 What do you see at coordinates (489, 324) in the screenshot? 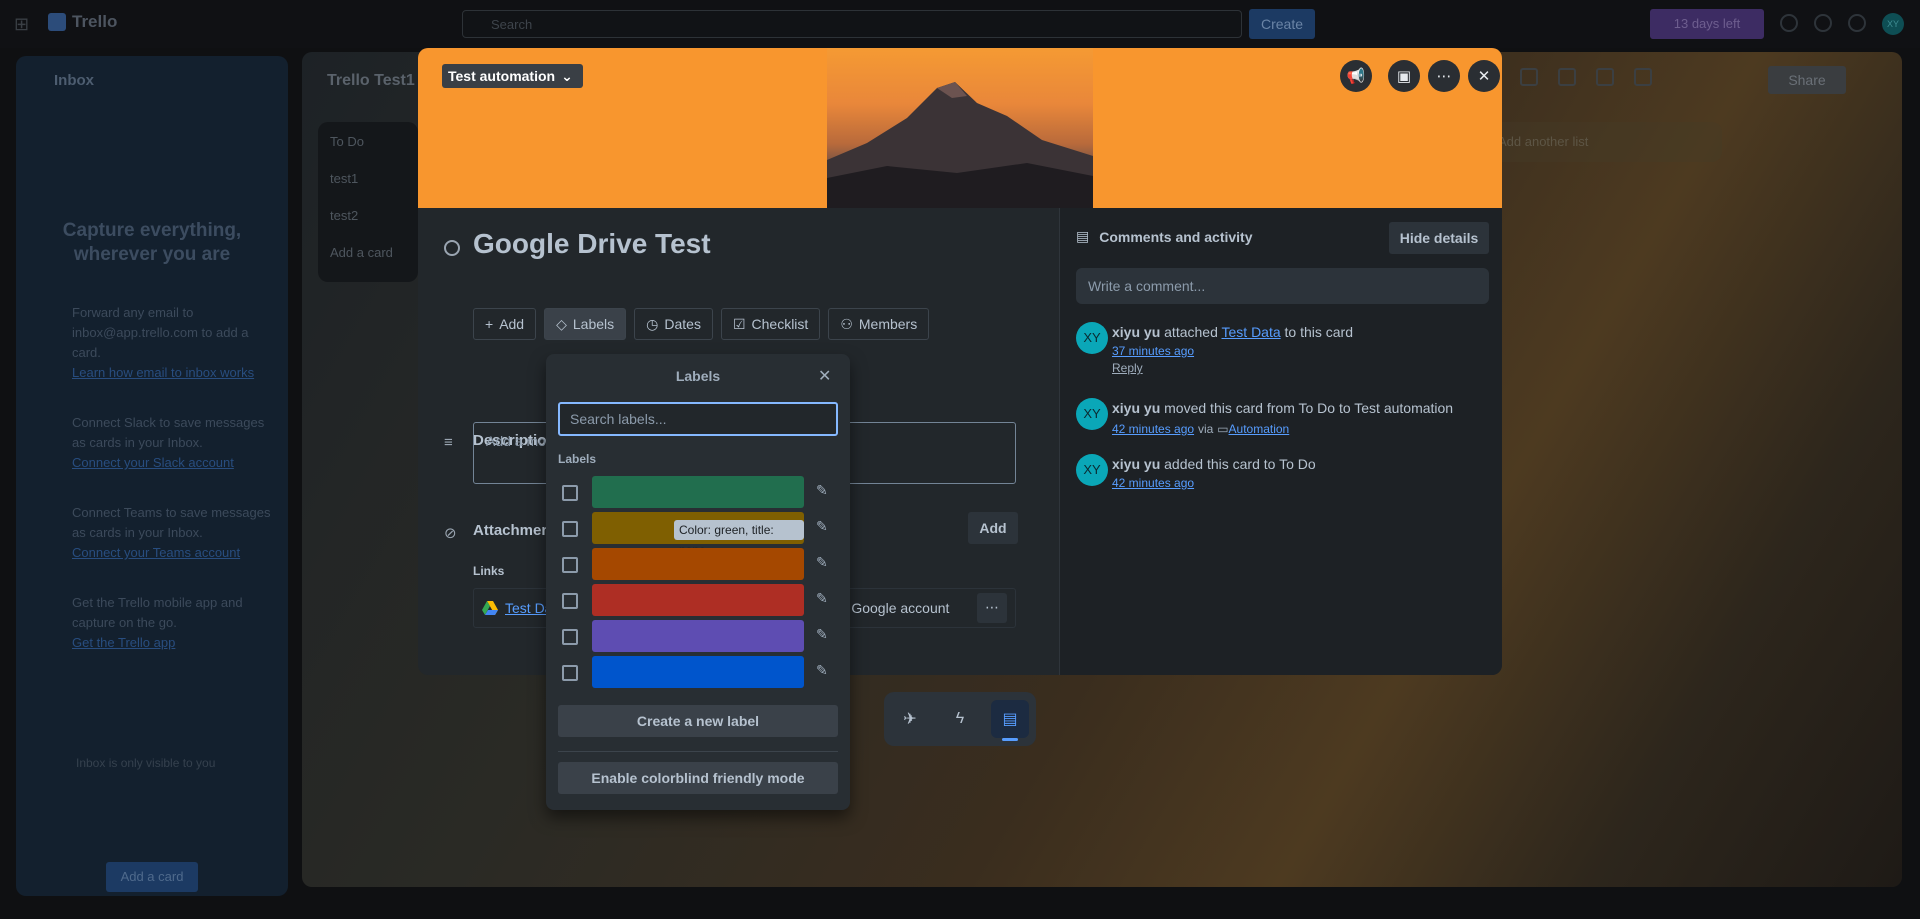
I see `plus-icon: +` at bounding box center [489, 324].